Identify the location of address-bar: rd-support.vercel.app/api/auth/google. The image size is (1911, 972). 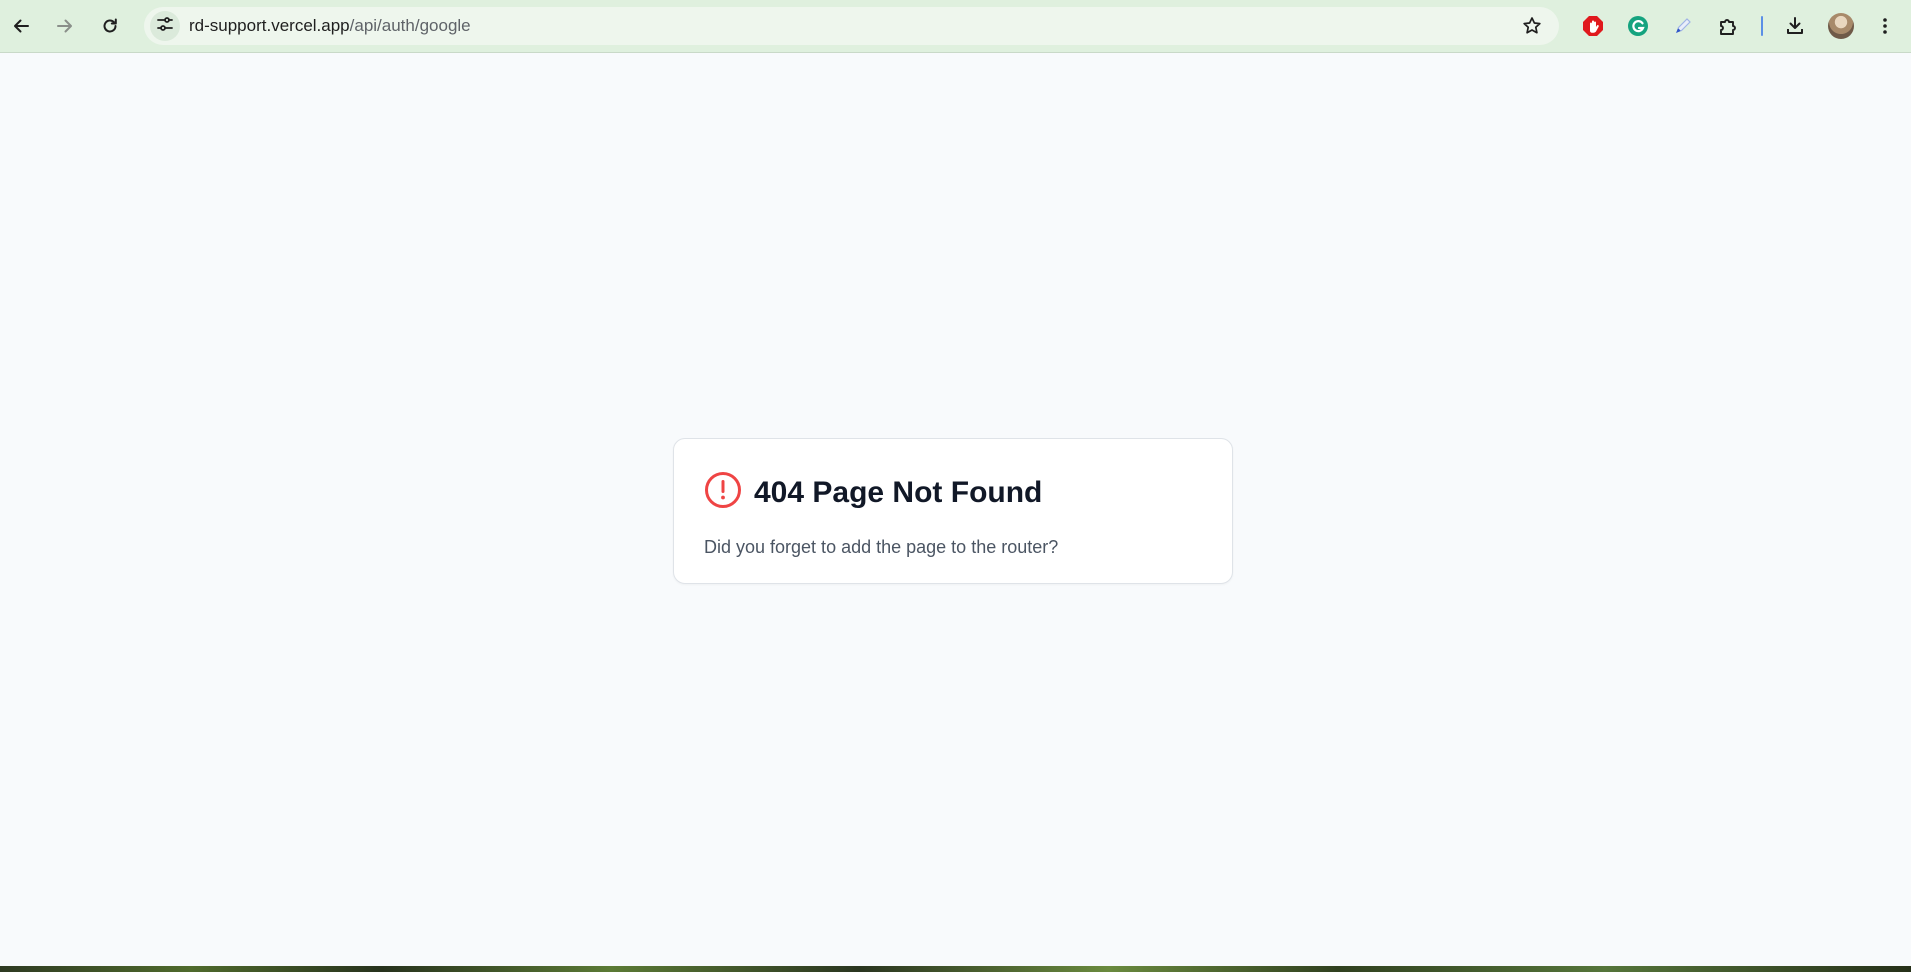
(851, 26).